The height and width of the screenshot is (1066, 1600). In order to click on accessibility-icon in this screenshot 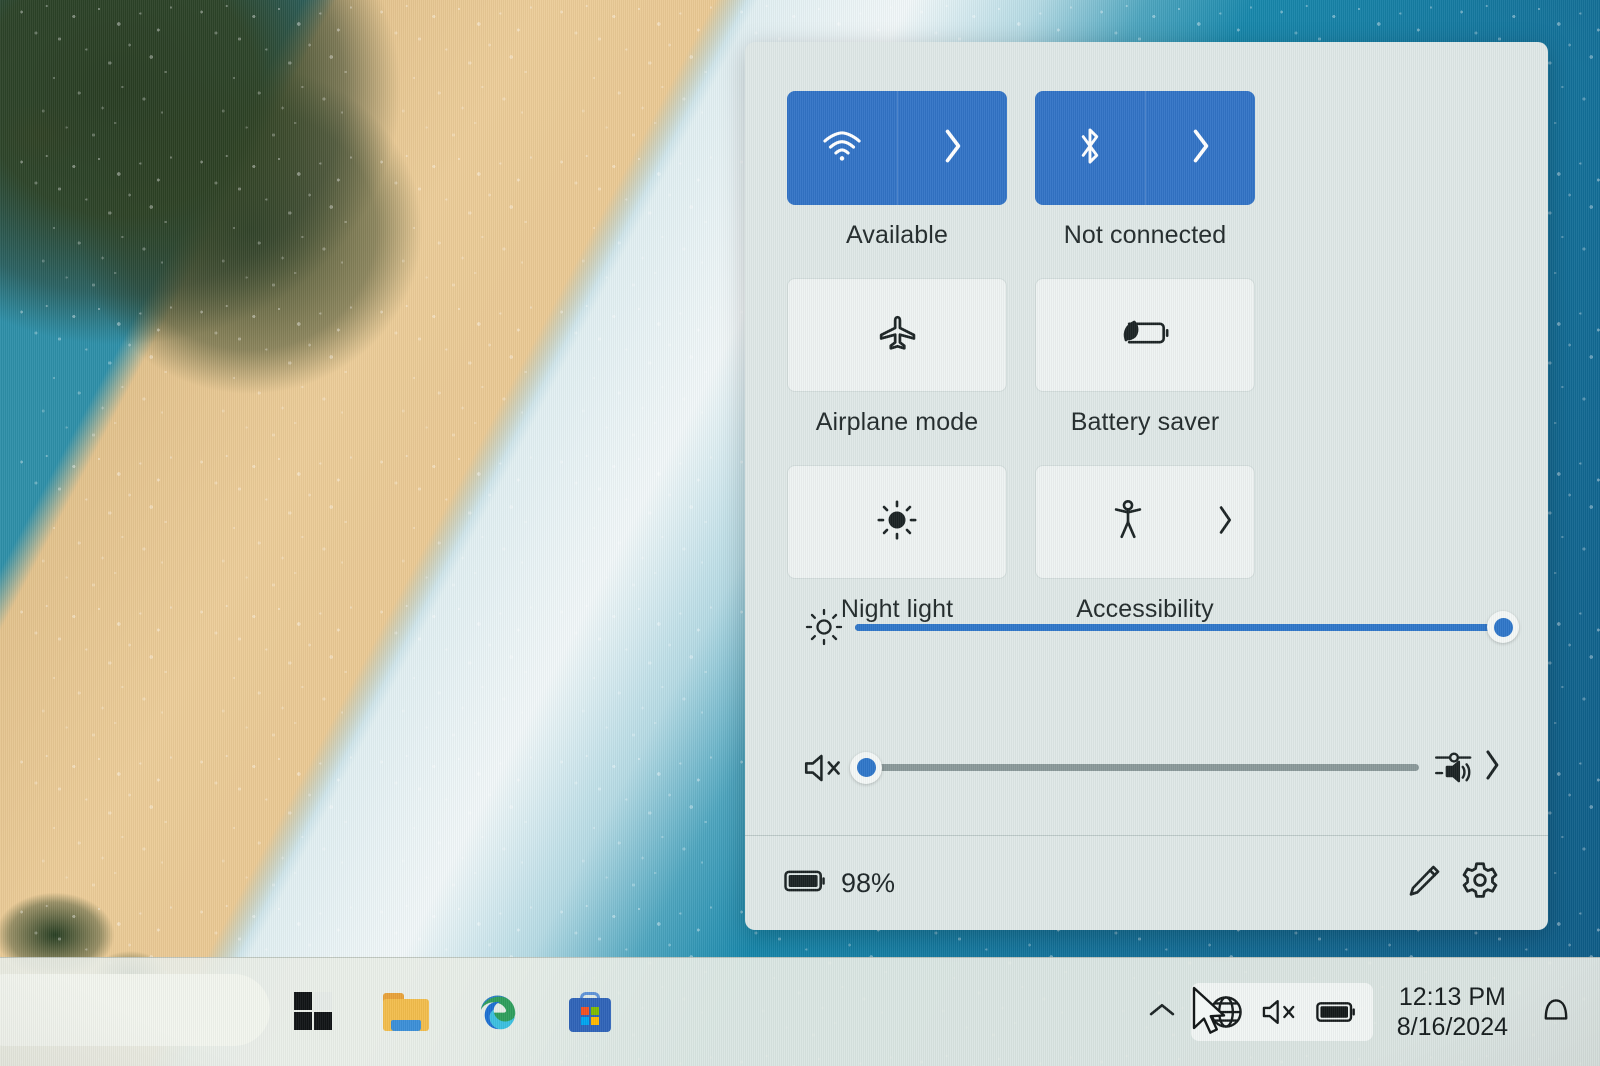, I will do `click(1128, 522)`.